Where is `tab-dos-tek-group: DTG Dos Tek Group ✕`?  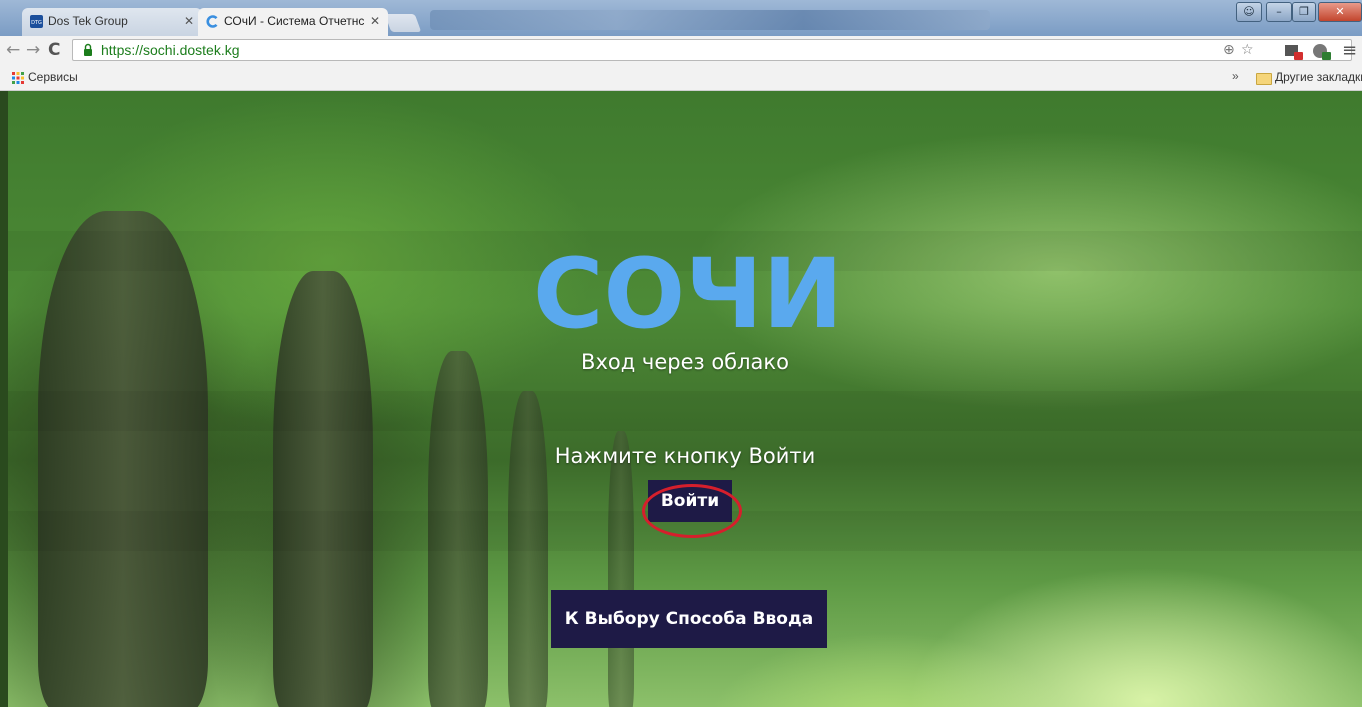
tab-dos-tek-group: DTG Dos Tek Group ✕ is located at coordinates (112, 22).